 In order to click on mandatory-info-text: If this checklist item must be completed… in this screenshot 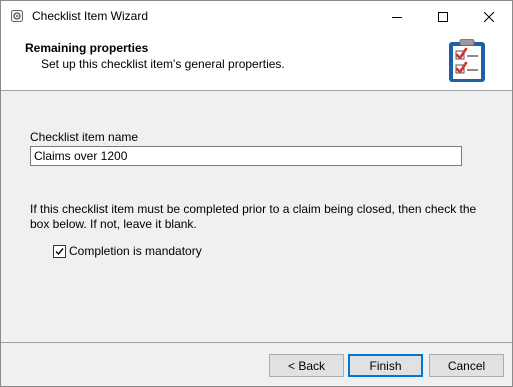, I will do `click(253, 216)`.